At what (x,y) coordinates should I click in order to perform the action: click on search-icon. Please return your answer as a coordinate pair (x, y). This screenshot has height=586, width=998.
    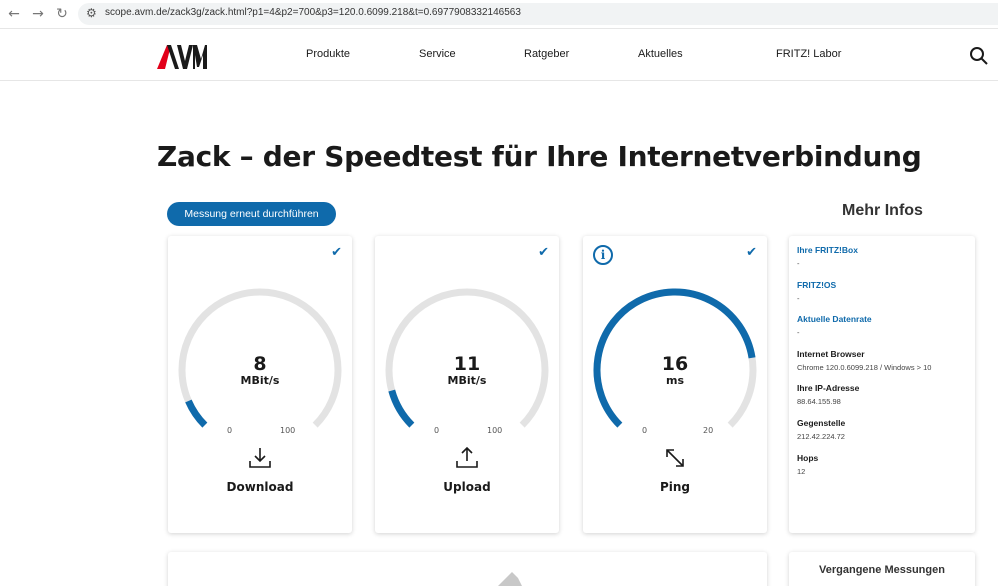
    Looking at the image, I should click on (979, 56).